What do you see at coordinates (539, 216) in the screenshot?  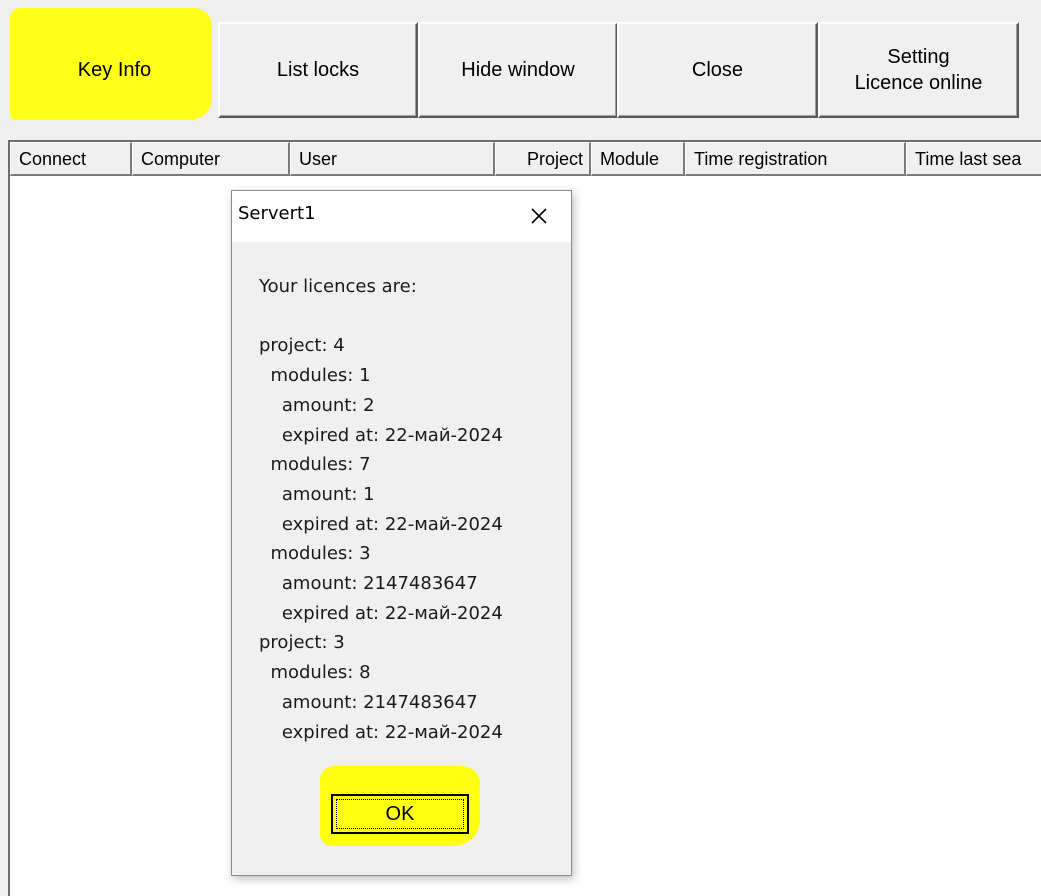 I see `close-icon` at bounding box center [539, 216].